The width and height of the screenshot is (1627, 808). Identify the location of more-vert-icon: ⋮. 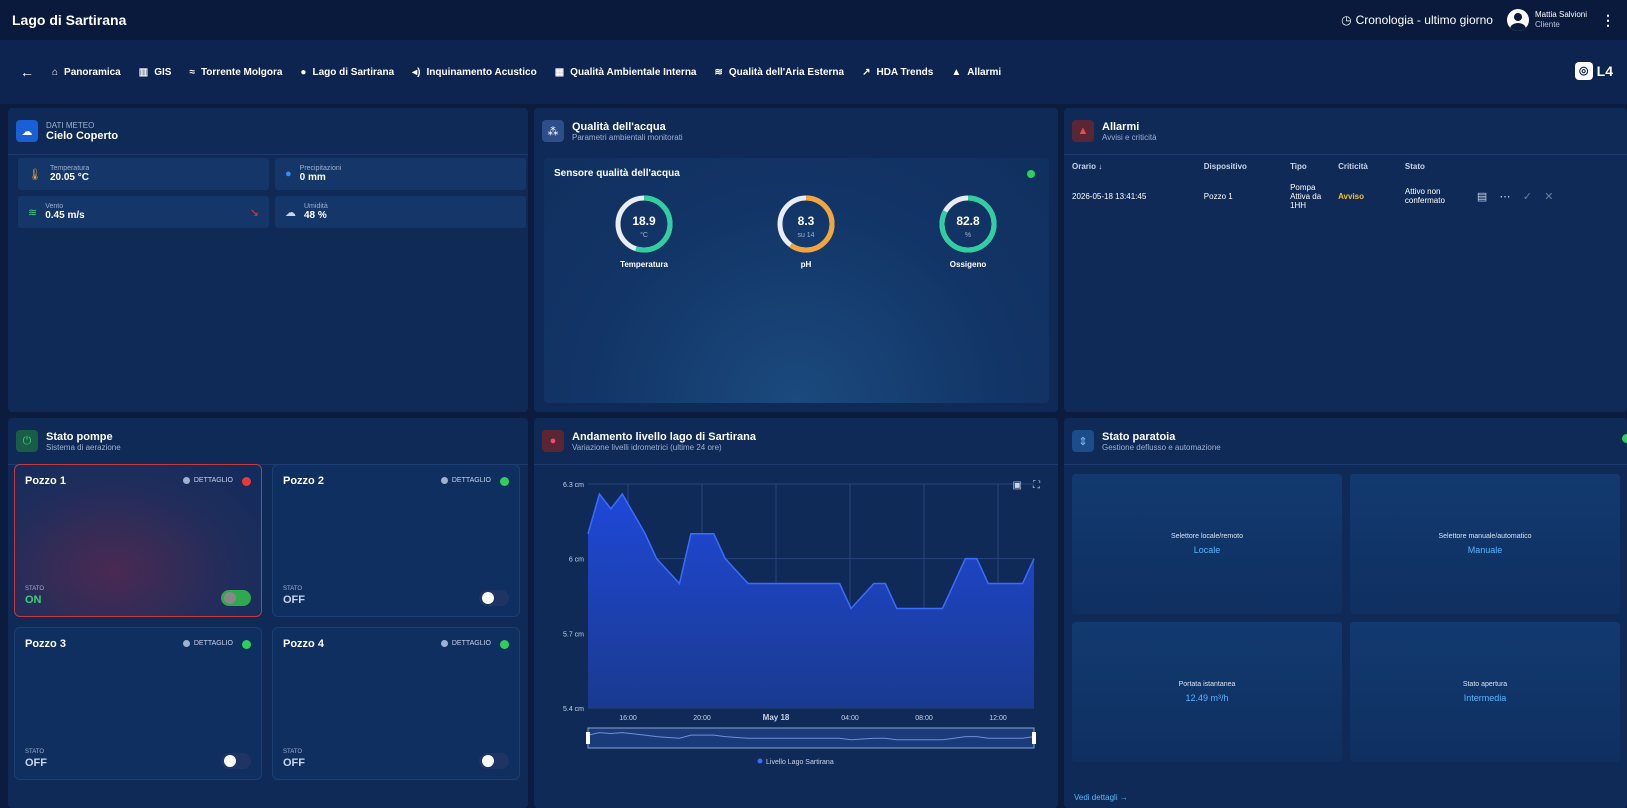
(1608, 20).